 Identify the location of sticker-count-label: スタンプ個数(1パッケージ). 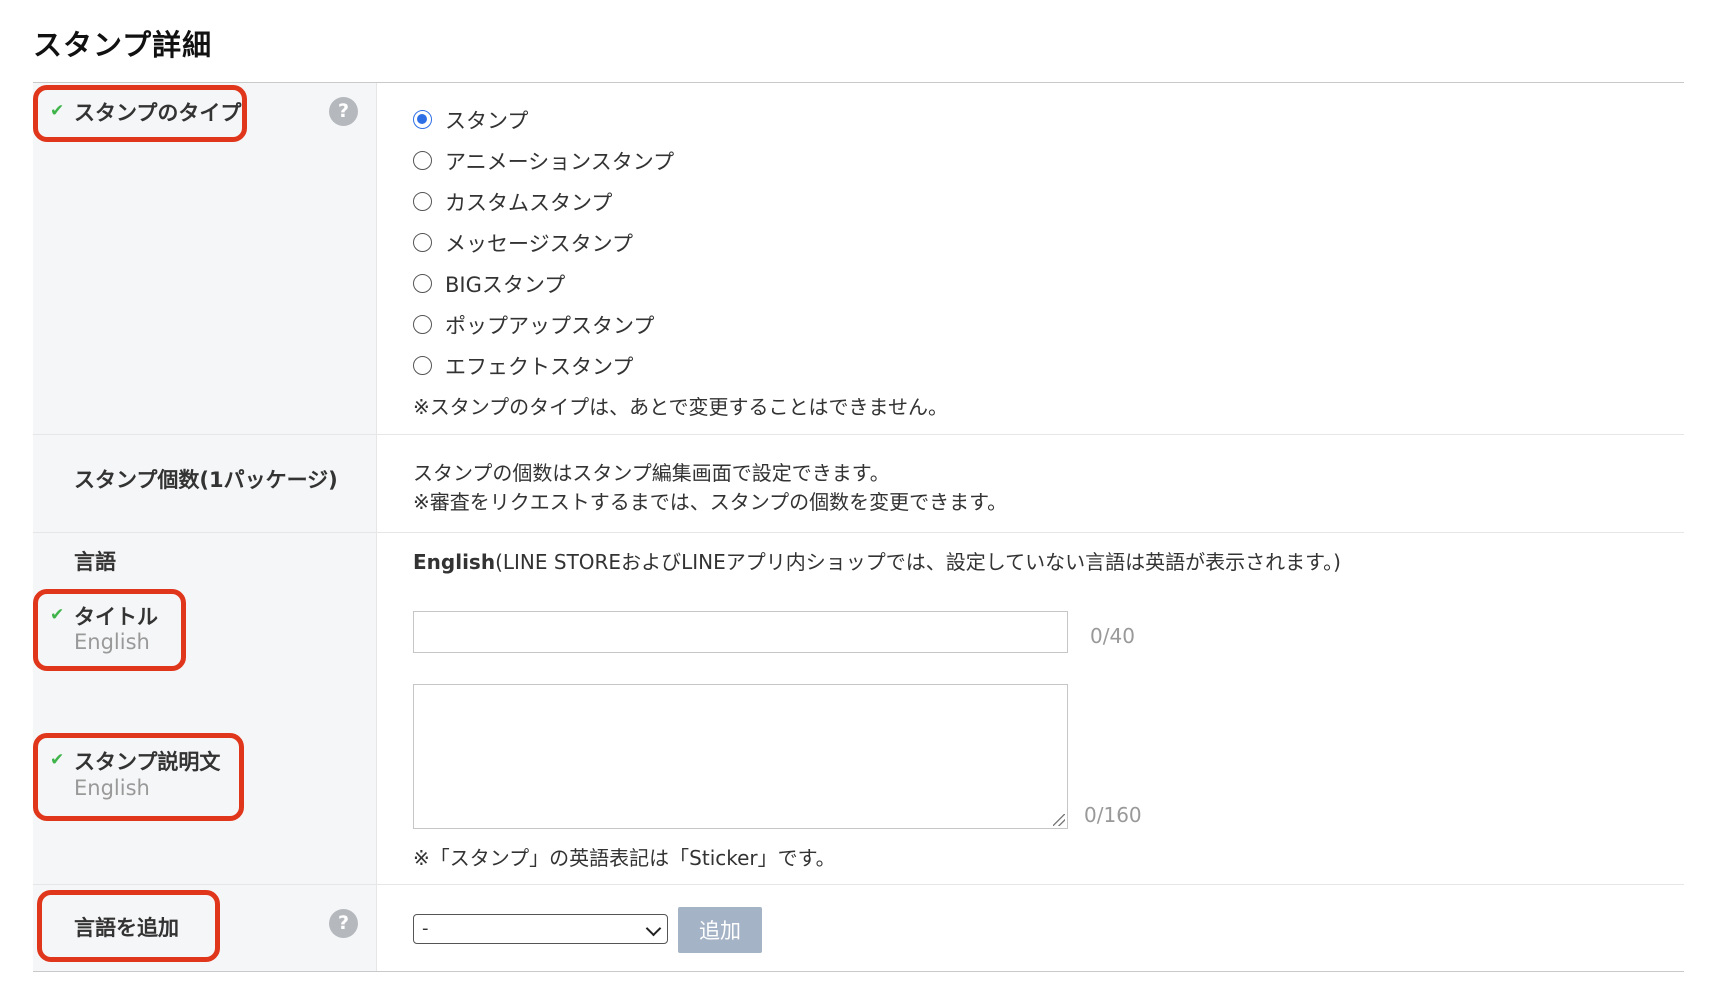
(206, 480).